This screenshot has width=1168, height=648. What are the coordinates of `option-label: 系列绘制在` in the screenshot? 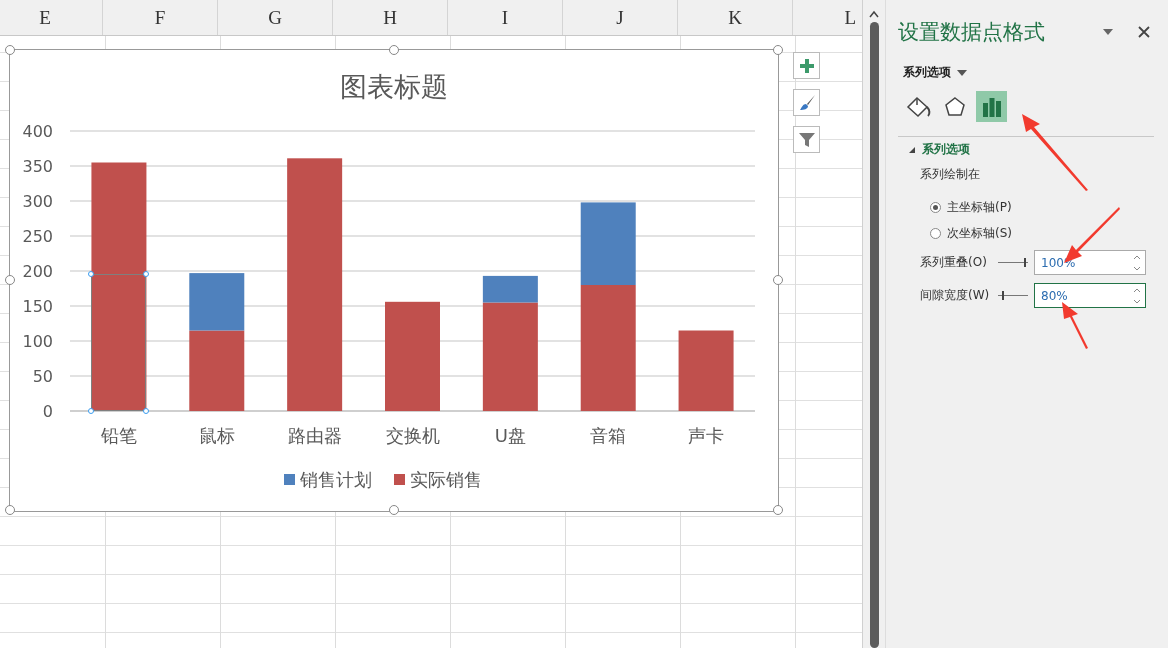 It's located at (950, 174).